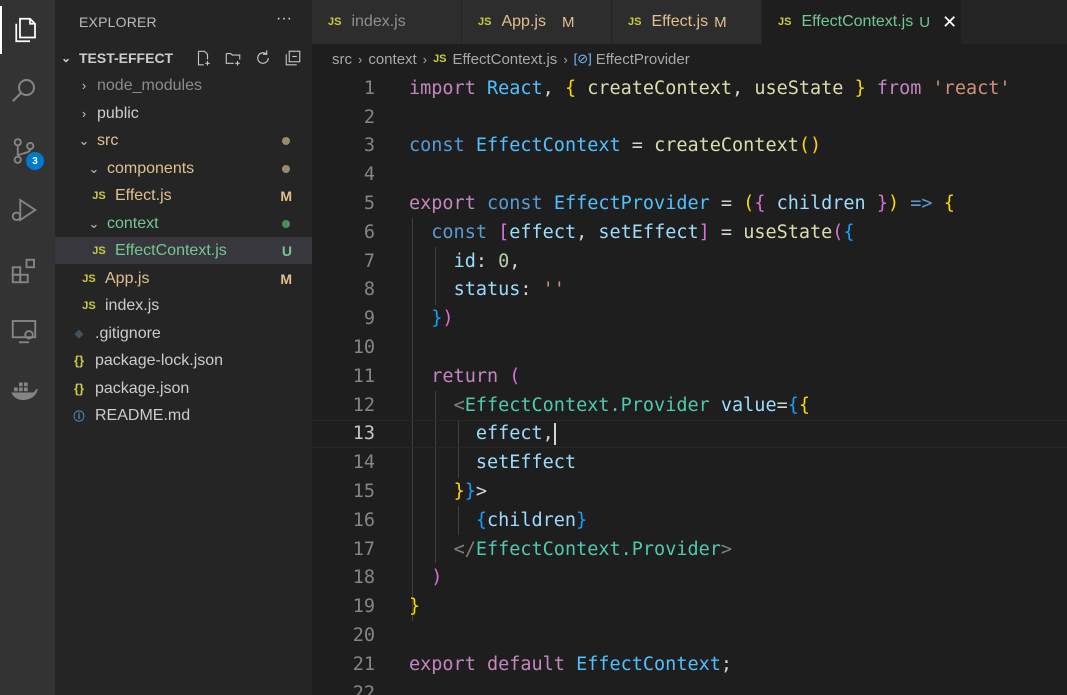 This screenshot has width=1067, height=695. What do you see at coordinates (118, 113) in the screenshot?
I see `tree-item-label: public` at bounding box center [118, 113].